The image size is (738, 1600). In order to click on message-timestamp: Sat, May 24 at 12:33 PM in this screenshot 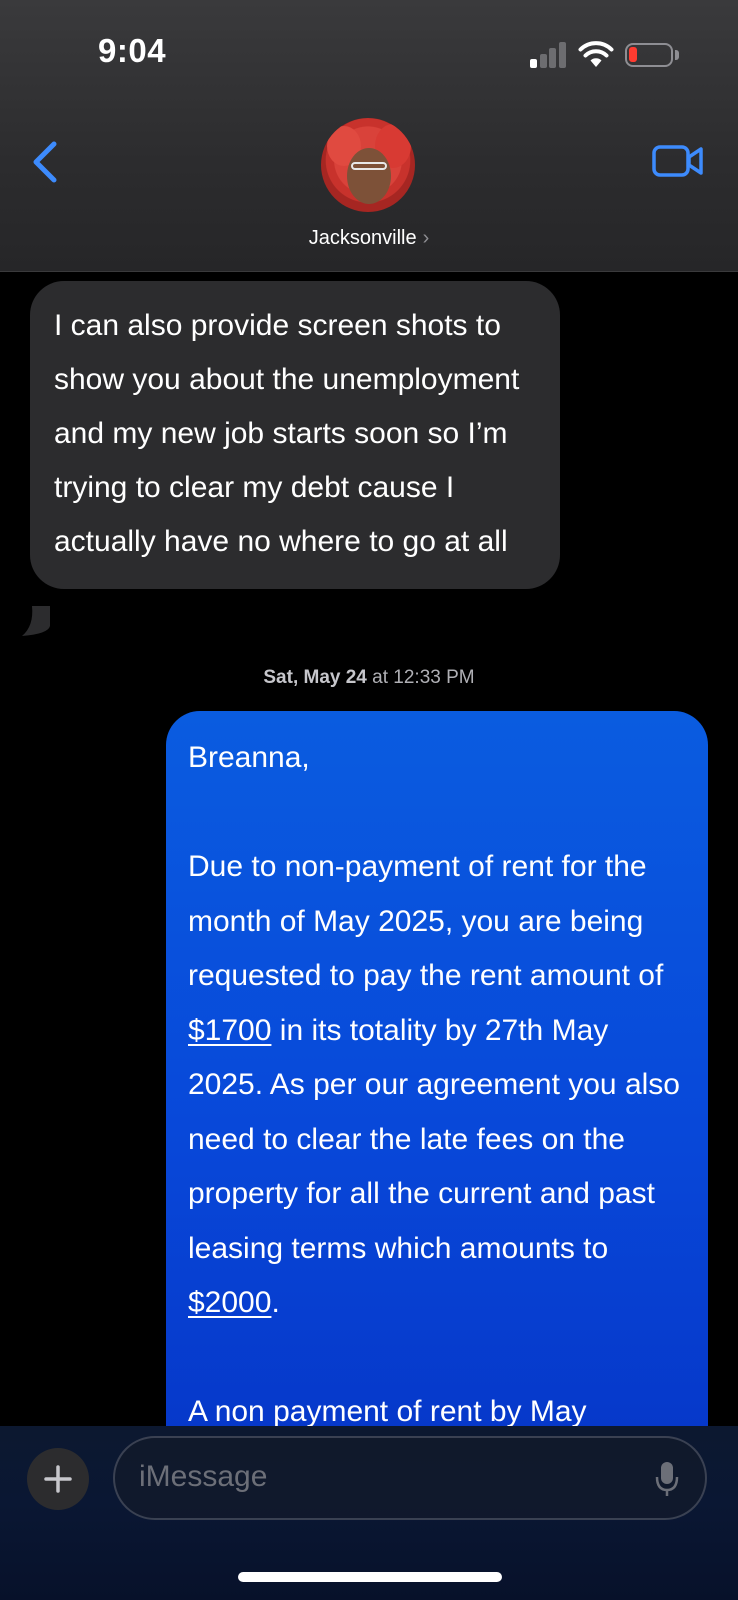, I will do `click(369, 678)`.